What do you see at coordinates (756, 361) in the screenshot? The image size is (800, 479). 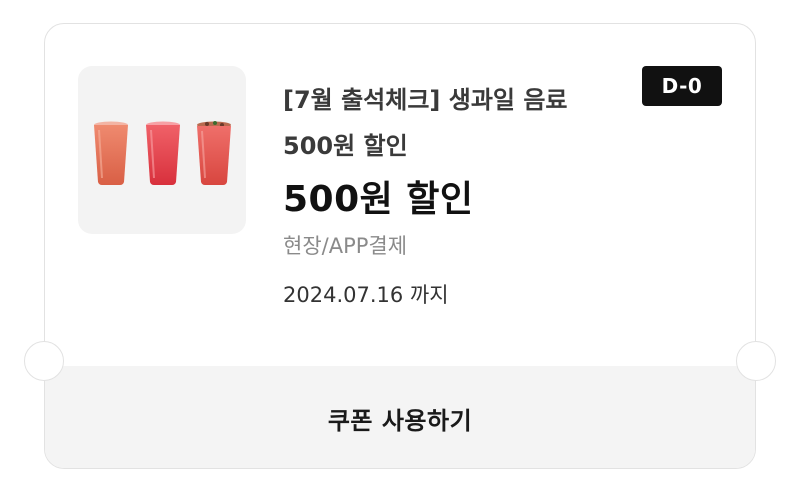 I see `ticket-notch-right` at bounding box center [756, 361].